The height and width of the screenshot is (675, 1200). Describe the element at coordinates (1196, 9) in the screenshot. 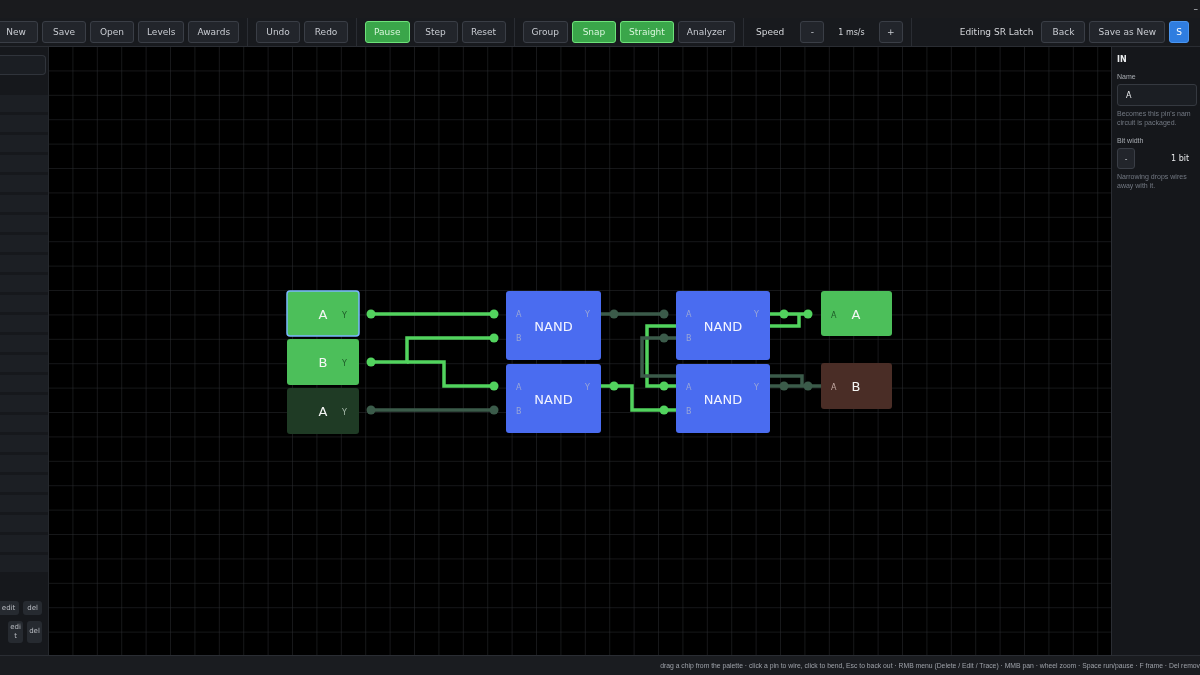

I see `window-minimize: –` at that location.